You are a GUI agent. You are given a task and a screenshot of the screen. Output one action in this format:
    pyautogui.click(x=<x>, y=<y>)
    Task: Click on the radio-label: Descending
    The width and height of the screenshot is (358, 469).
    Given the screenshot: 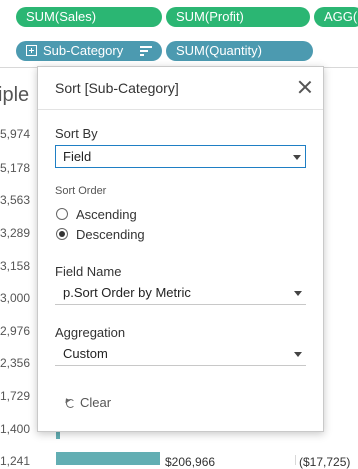 What is the action you would take?
    pyautogui.click(x=110, y=234)
    